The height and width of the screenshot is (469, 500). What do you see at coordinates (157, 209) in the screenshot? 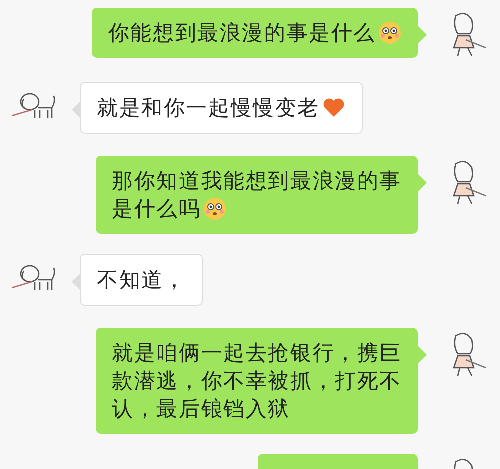
I see `message-text: 是什么吗` at bounding box center [157, 209].